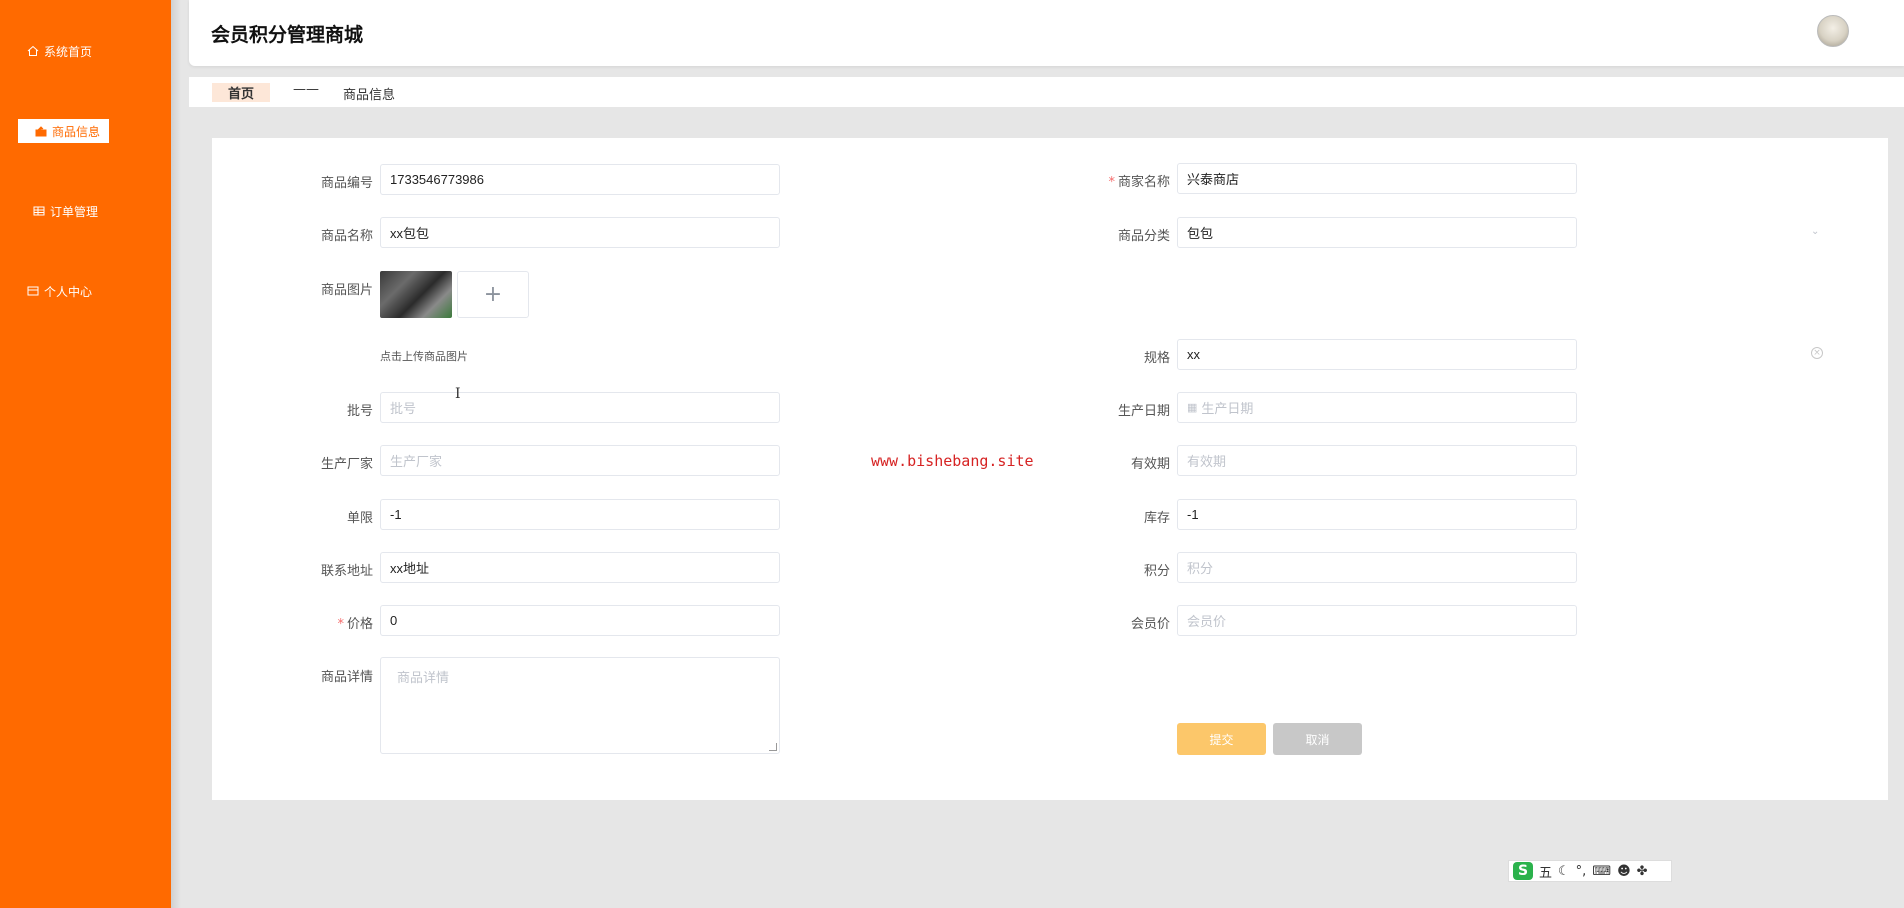  Describe the element at coordinates (359, 624) in the screenshot. I see `price-label-text: 价格` at that location.